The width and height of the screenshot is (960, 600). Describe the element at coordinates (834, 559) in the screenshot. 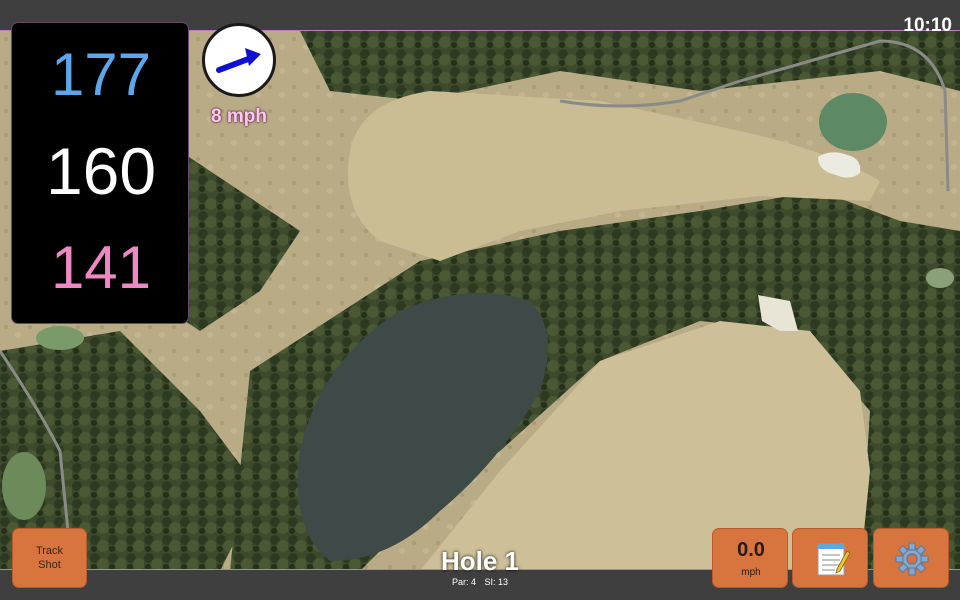

I see `notepad-icon` at that location.